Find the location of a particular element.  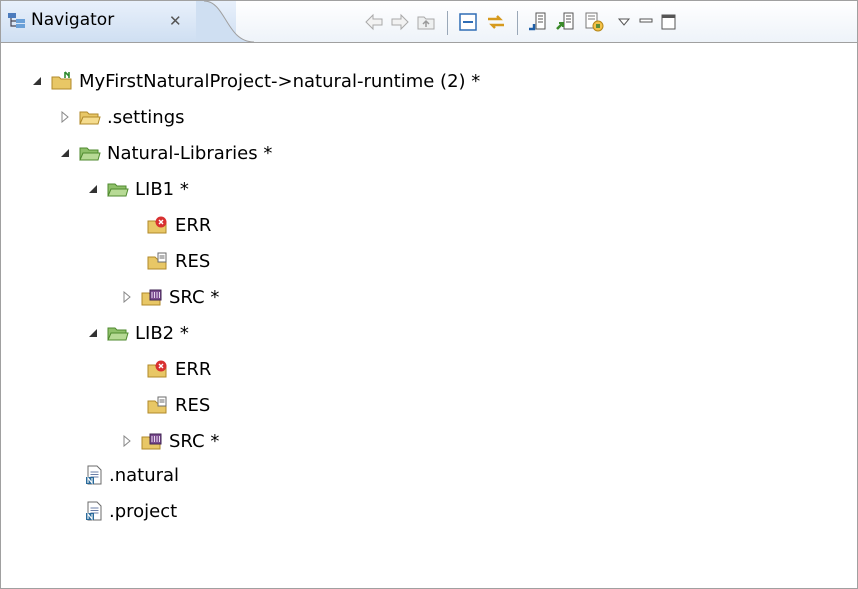

tree-node-lib1-res: RES is located at coordinates (178, 261).